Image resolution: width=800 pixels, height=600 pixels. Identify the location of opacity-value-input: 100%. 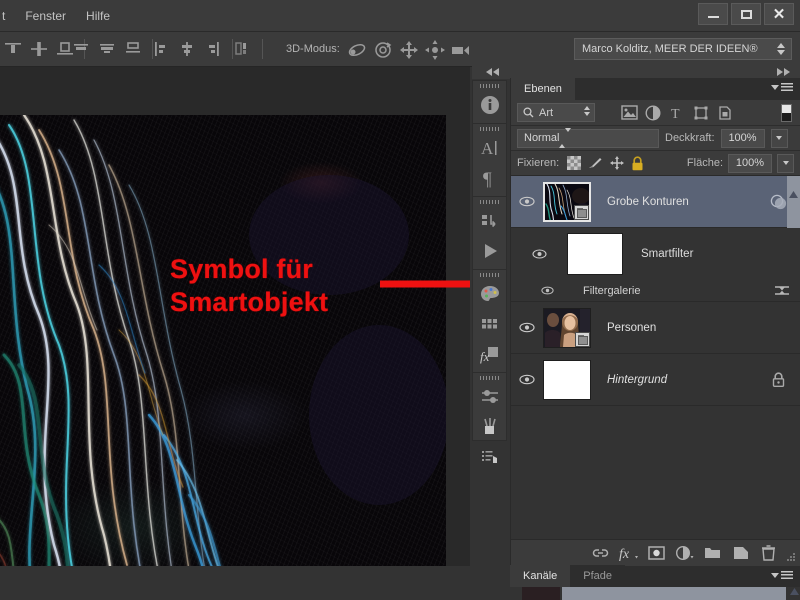
(742, 138).